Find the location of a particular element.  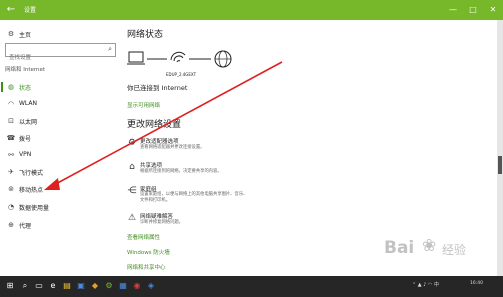

app4-icon: ◈ is located at coordinates (151, 286).